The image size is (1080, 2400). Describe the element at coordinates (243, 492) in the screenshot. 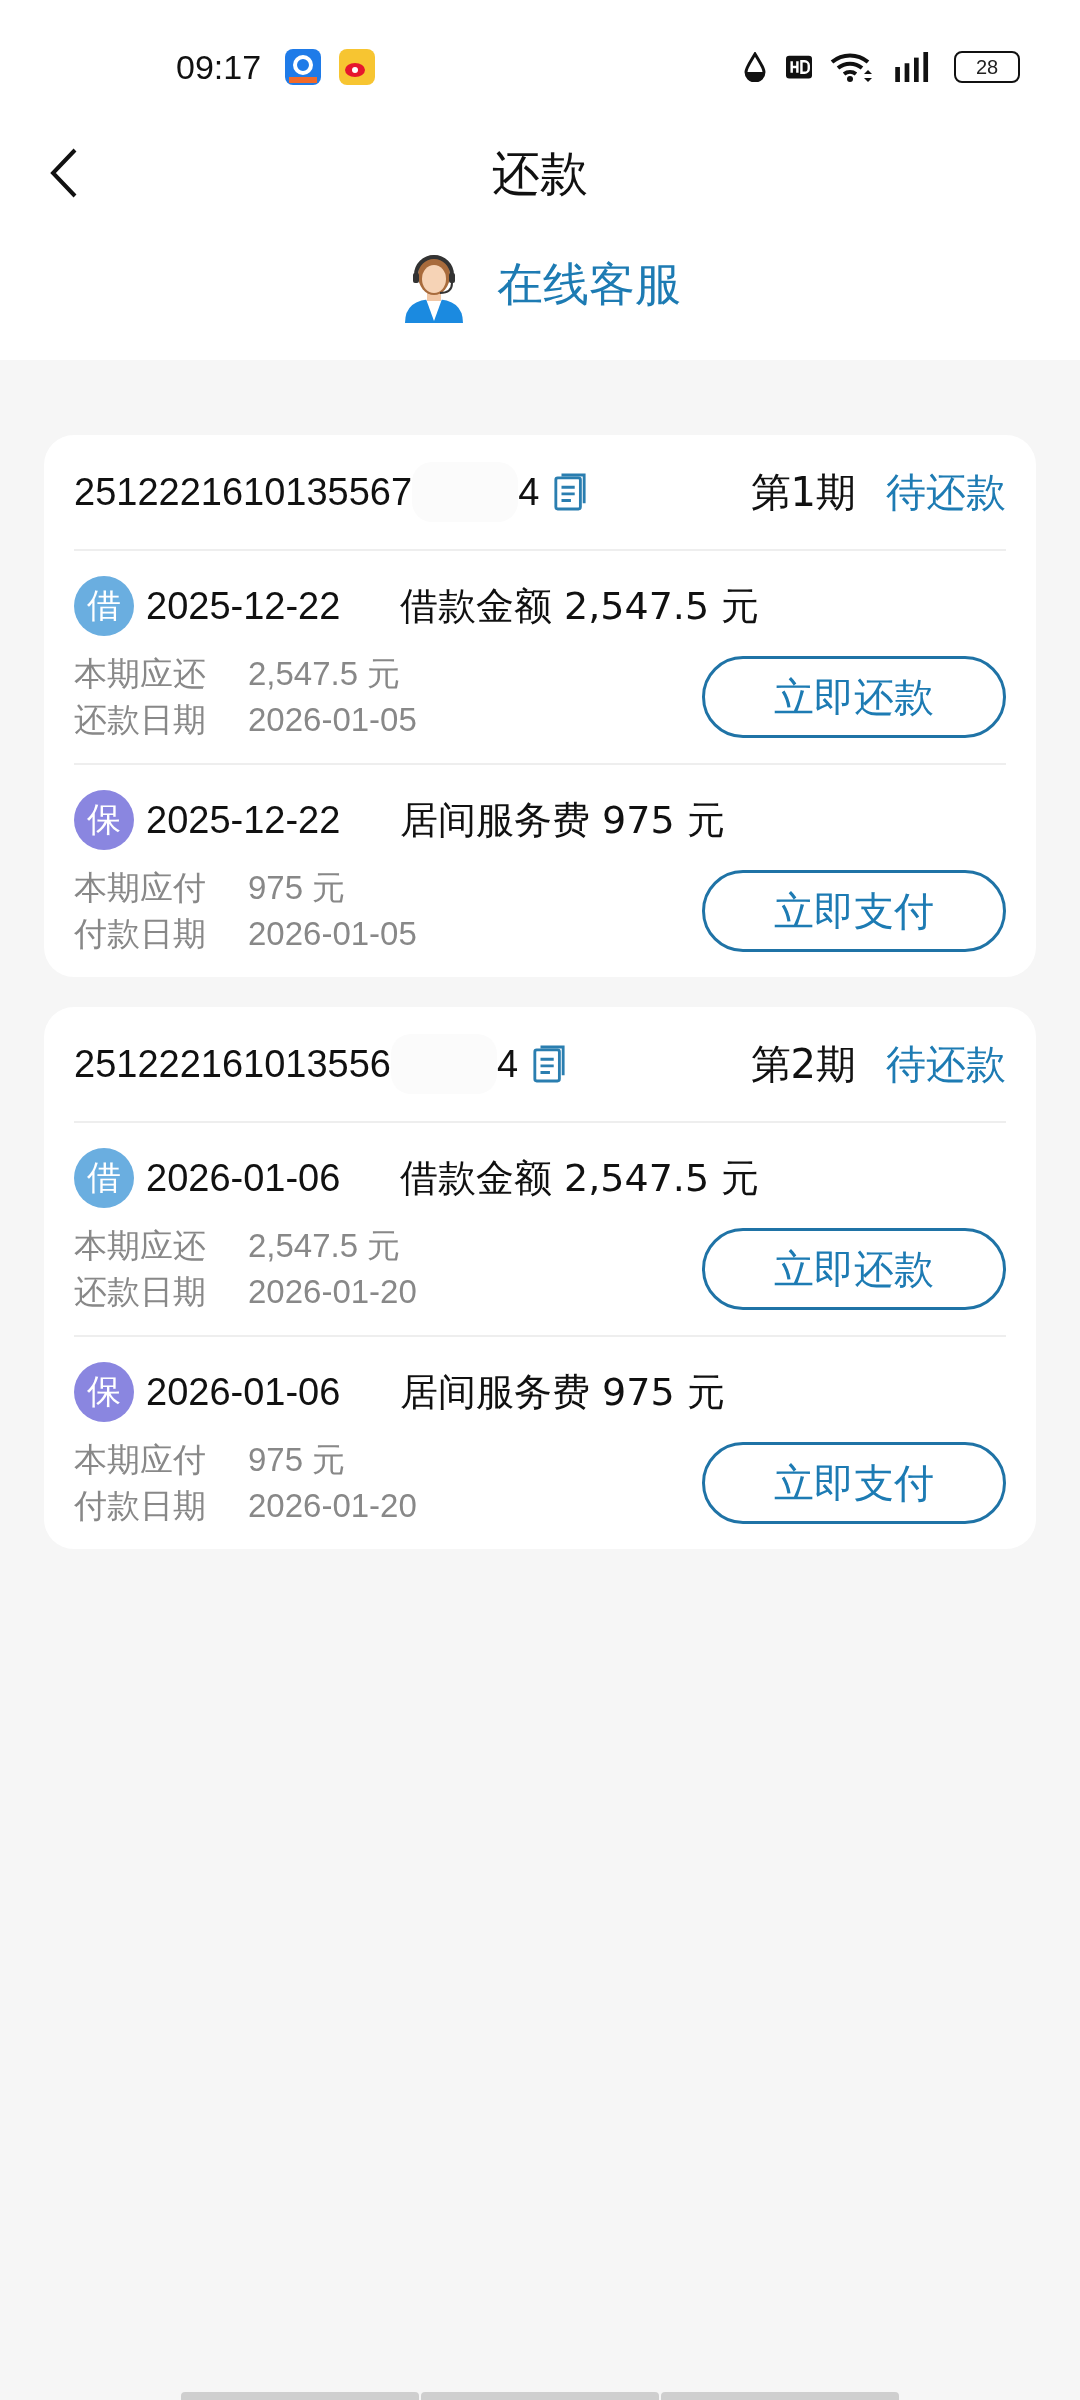

I see `order-number: 2512221610135567` at that location.